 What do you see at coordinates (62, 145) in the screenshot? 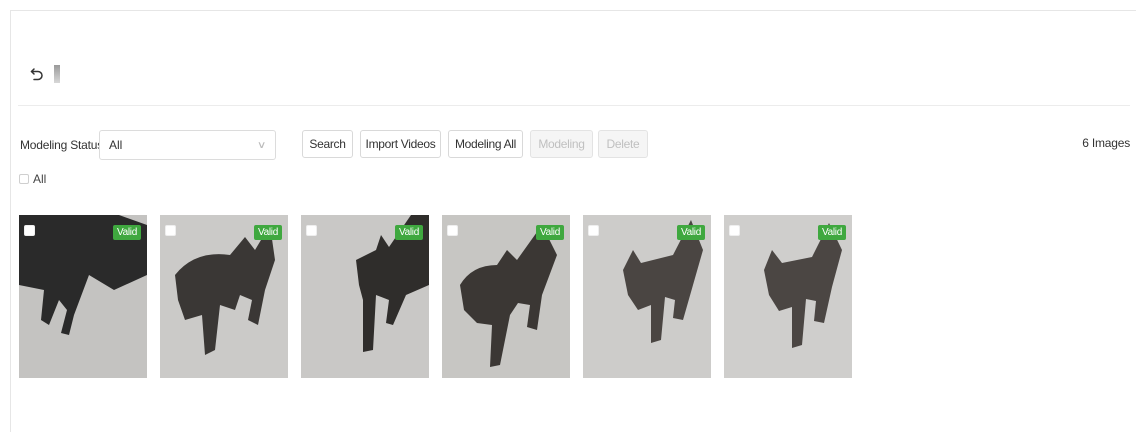
I see `modeling-status-label: Modeling Status` at bounding box center [62, 145].